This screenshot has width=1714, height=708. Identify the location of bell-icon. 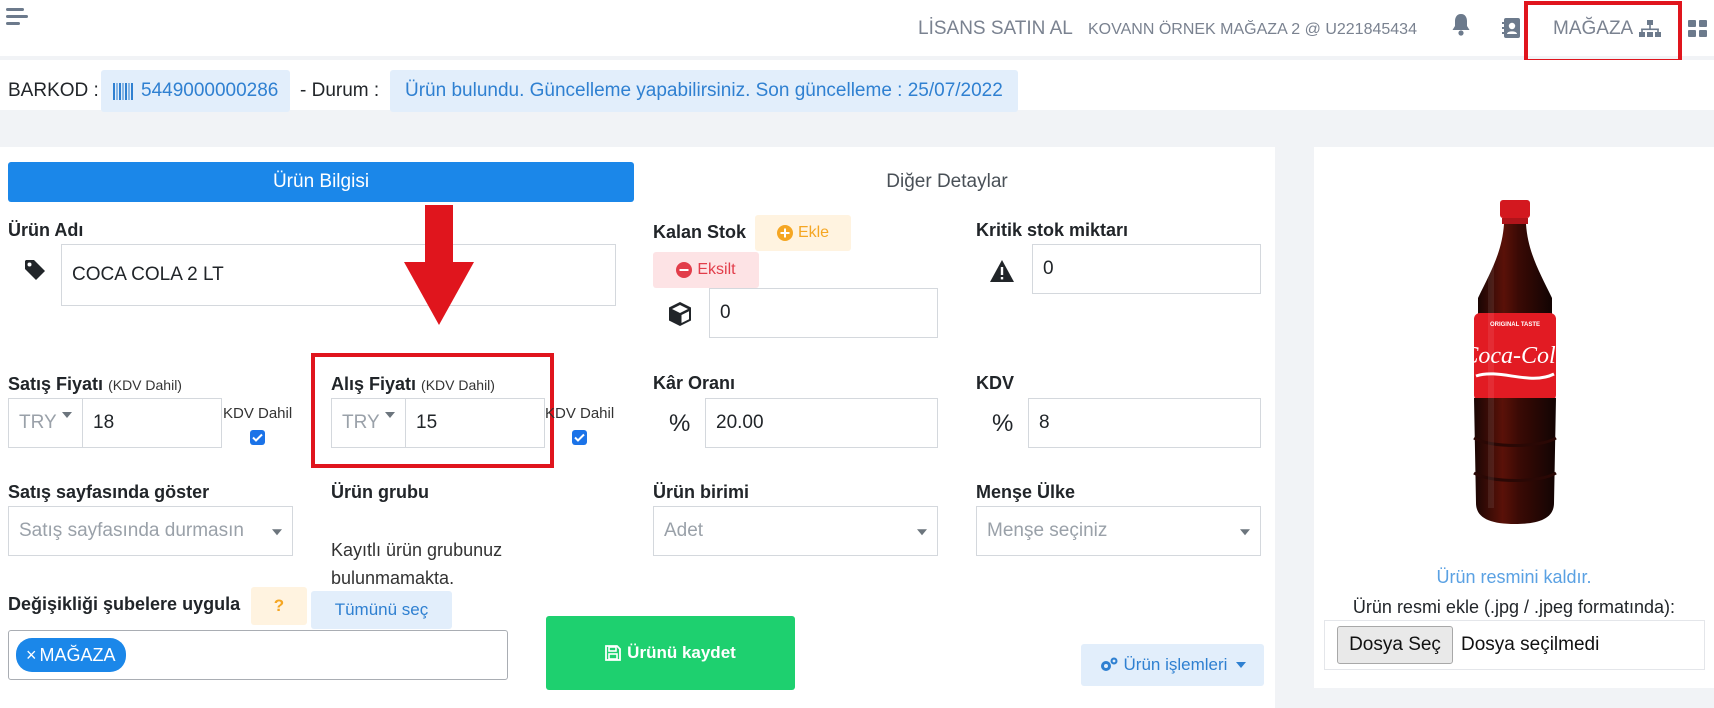
(1461, 26).